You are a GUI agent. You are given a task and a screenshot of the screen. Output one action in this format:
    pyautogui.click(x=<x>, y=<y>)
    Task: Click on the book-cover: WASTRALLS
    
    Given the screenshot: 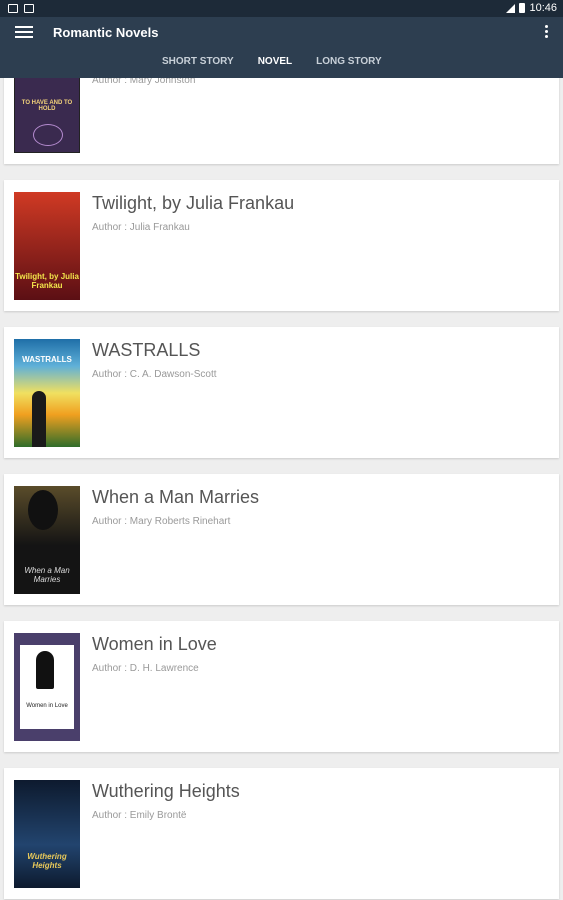 What is the action you would take?
    pyautogui.click(x=47, y=393)
    